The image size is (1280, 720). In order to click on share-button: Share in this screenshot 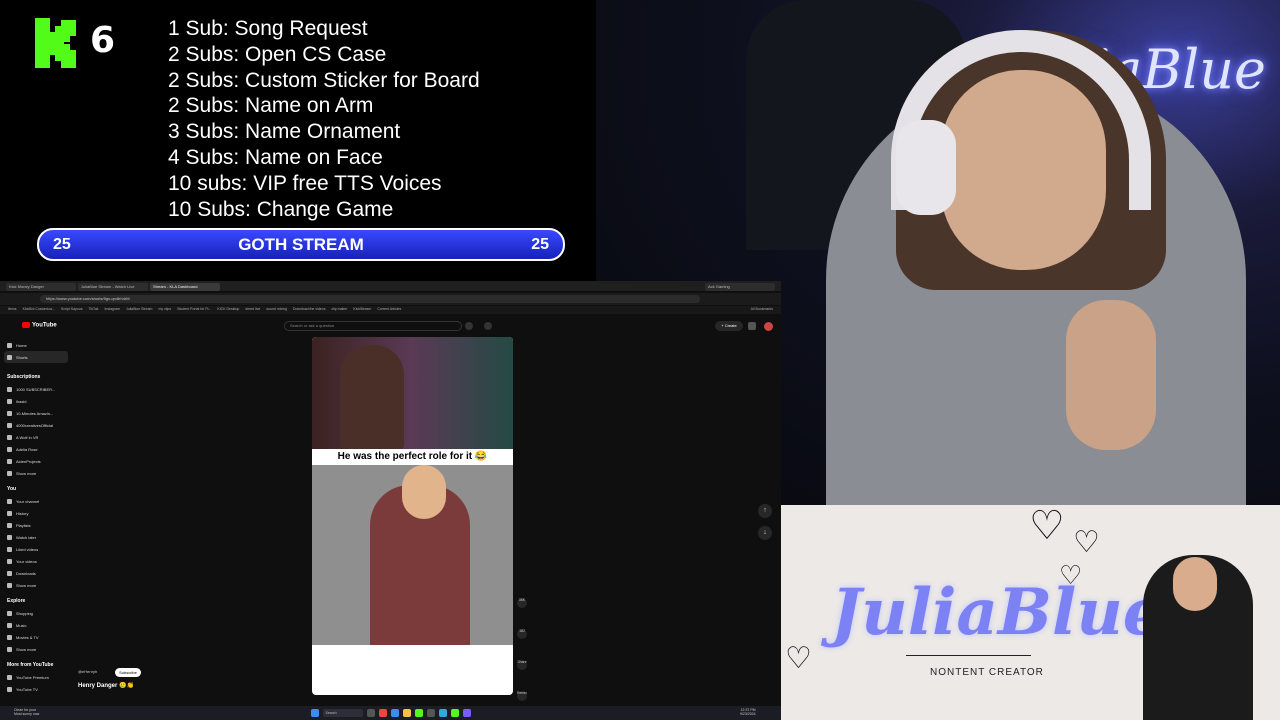, I will do `click(522, 665)`.